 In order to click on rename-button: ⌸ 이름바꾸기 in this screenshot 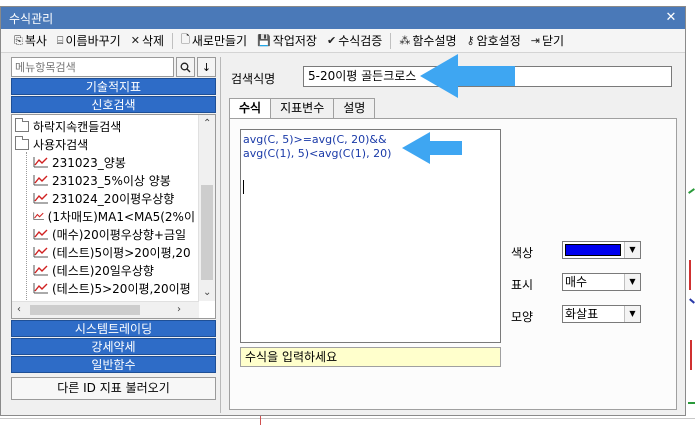, I will do `click(89, 41)`.